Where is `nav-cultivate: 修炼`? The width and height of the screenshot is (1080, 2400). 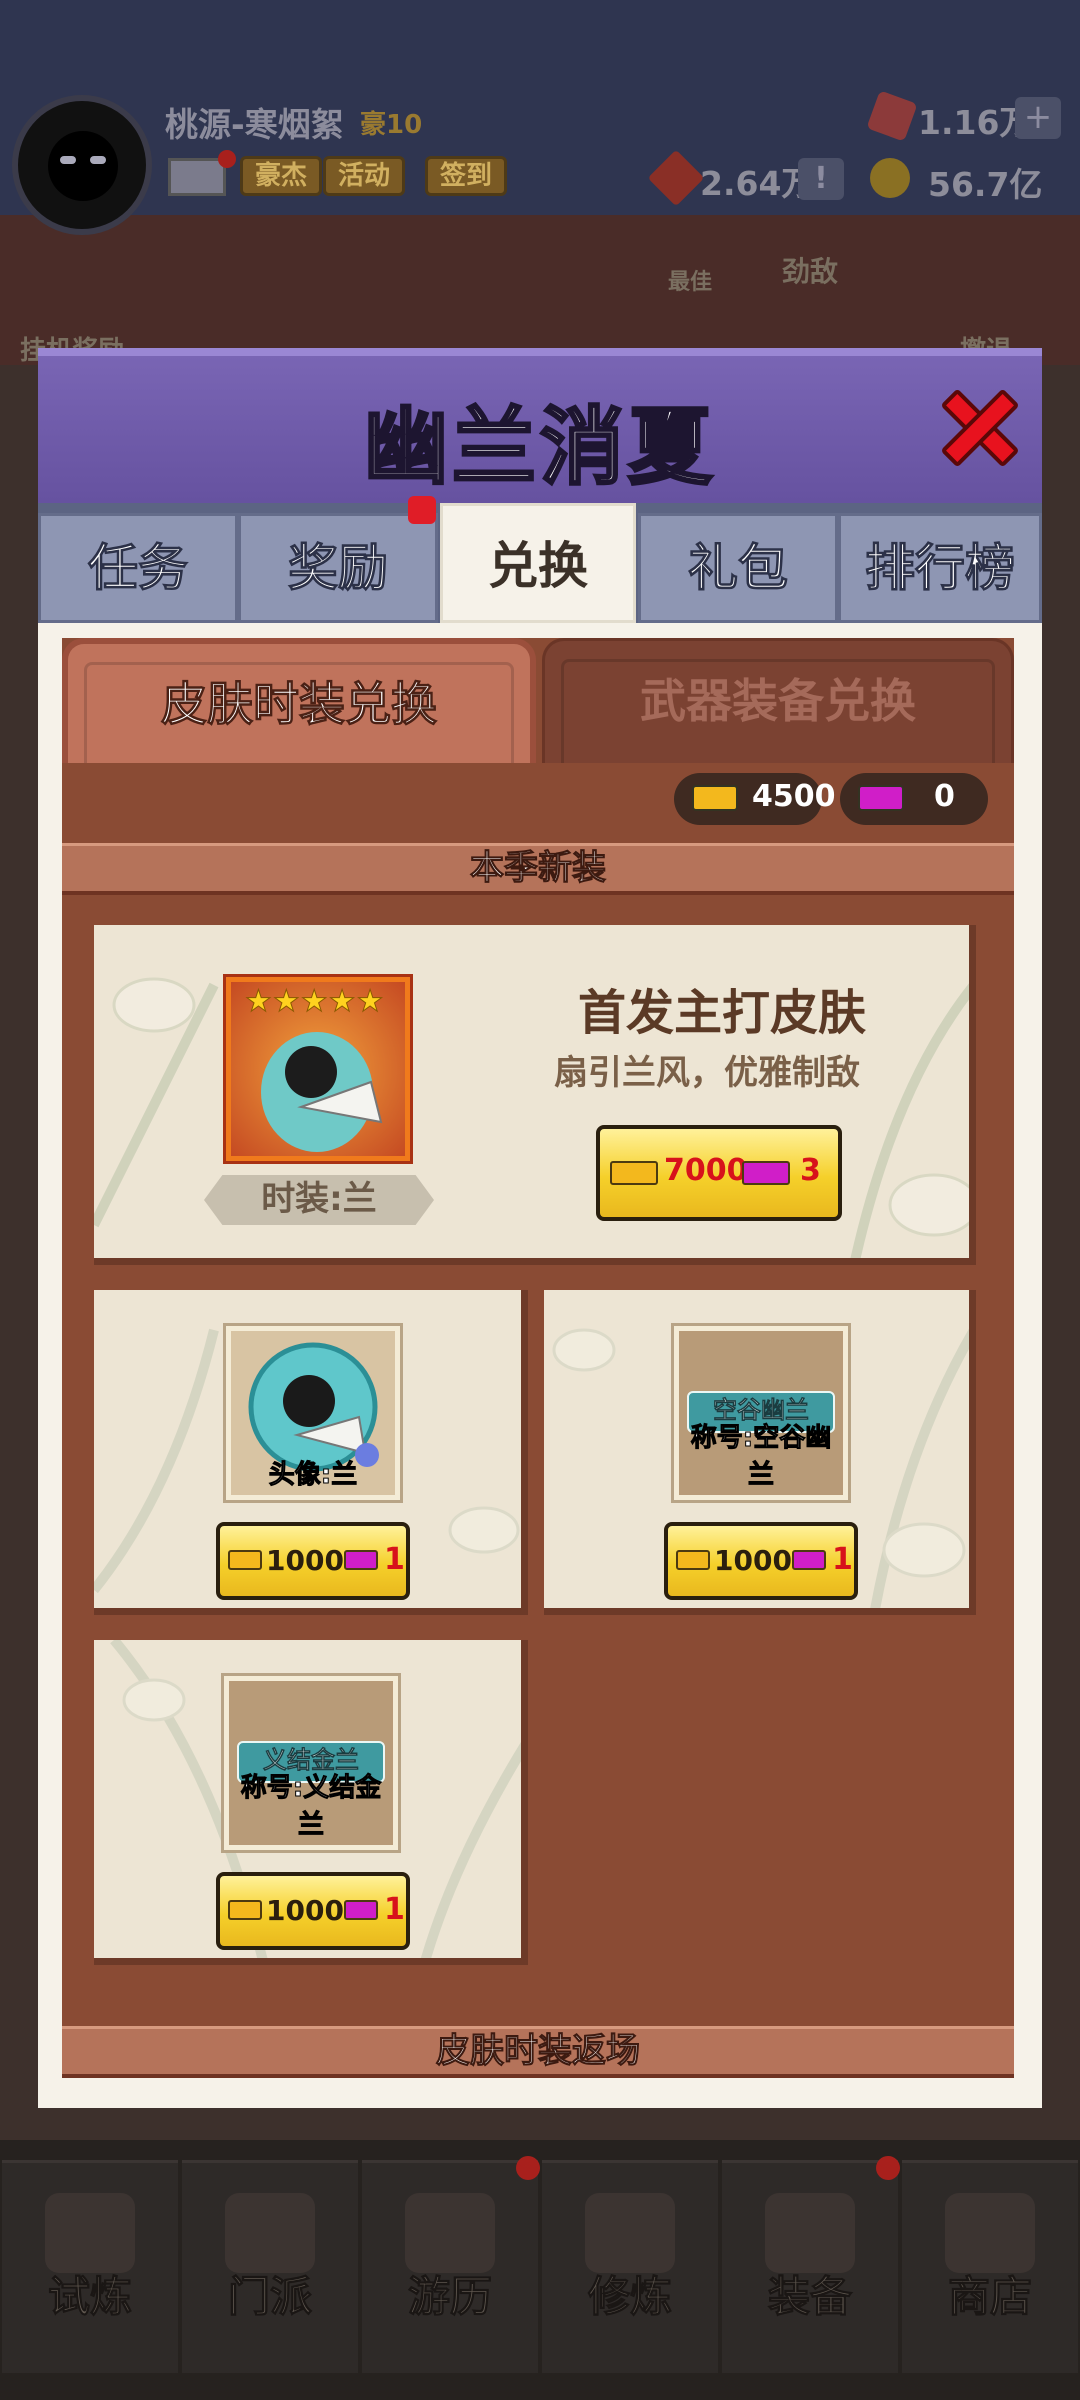
nav-cultivate: 修炼 is located at coordinates (630, 2266).